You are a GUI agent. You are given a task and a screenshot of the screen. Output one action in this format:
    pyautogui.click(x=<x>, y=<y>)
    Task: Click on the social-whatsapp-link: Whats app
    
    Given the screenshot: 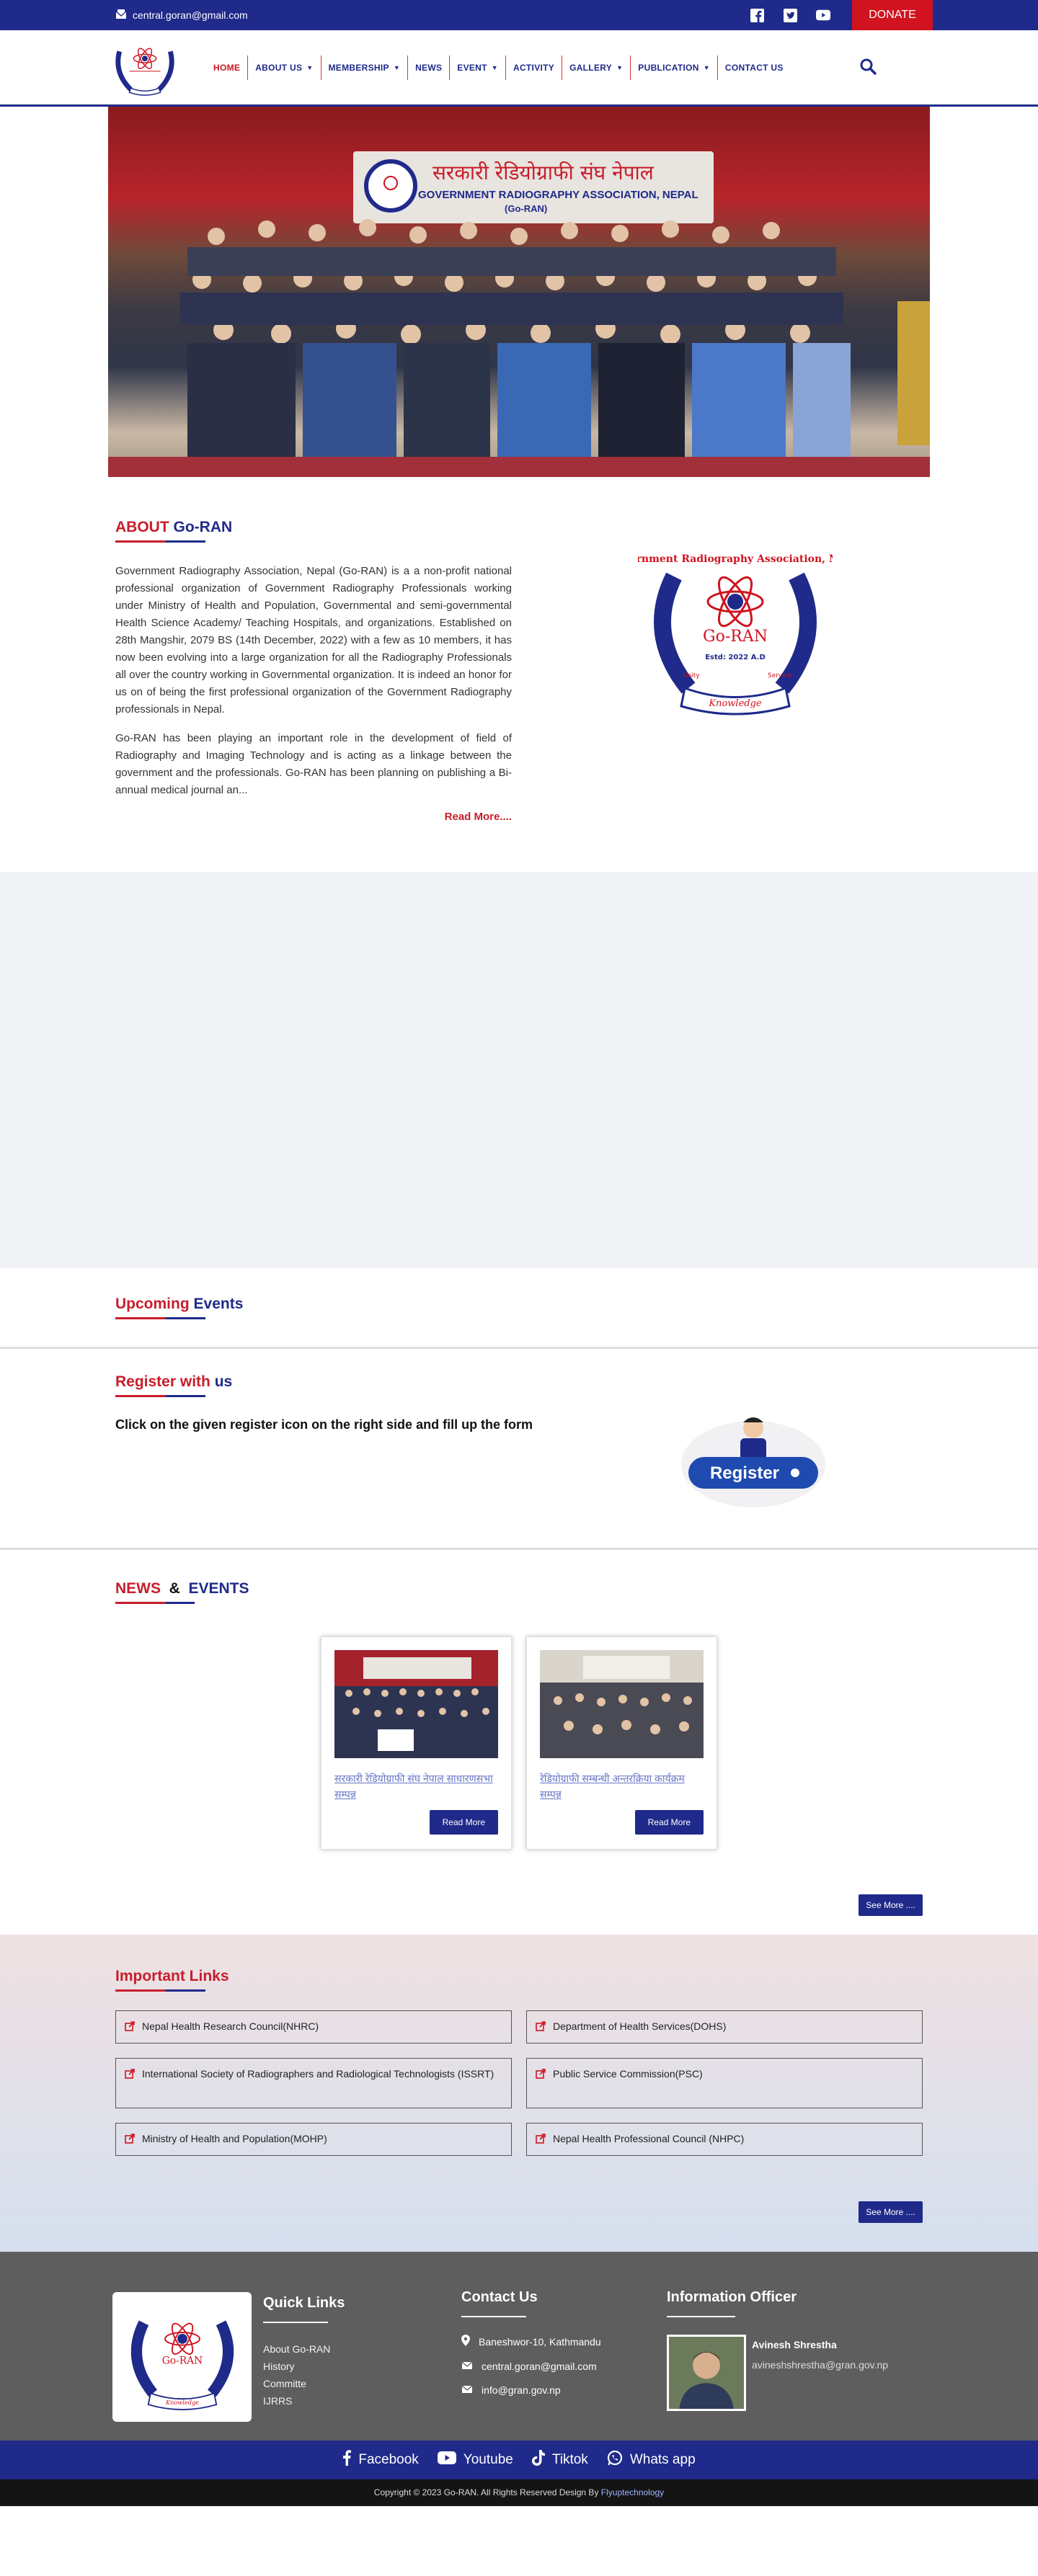 What is the action you would take?
    pyautogui.click(x=651, y=2460)
    